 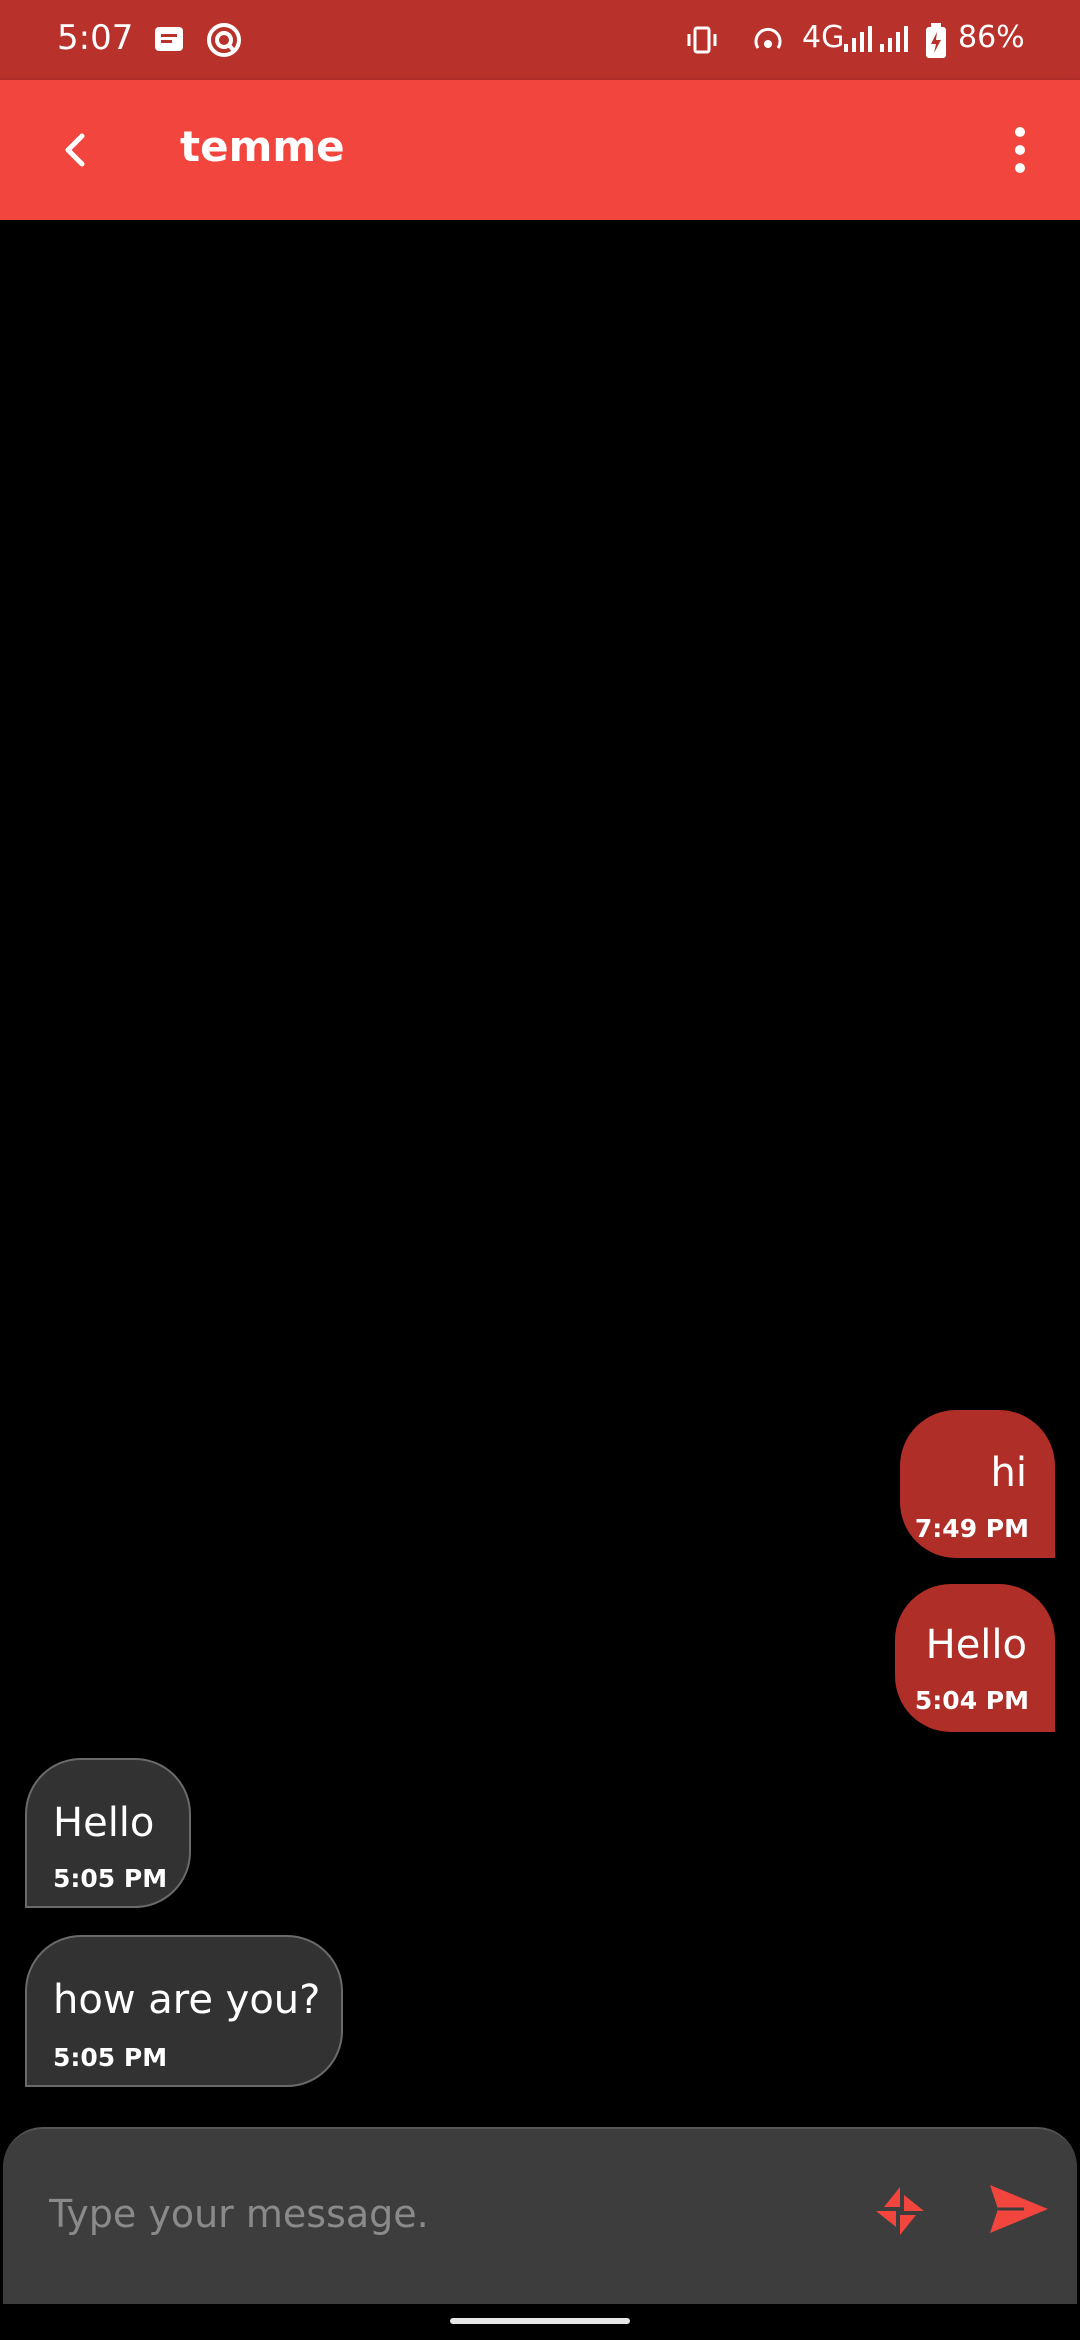 What do you see at coordinates (991, 37) in the screenshot?
I see `battery-level: 86%` at bounding box center [991, 37].